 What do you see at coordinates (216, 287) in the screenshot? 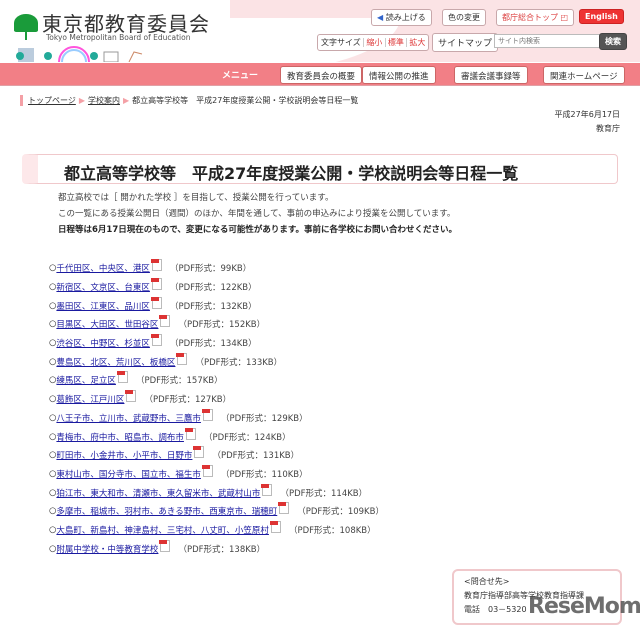
I see `list-item: ○ 新宿区、文京区、台東区 （PDF形式：122KB）` at bounding box center [216, 287].